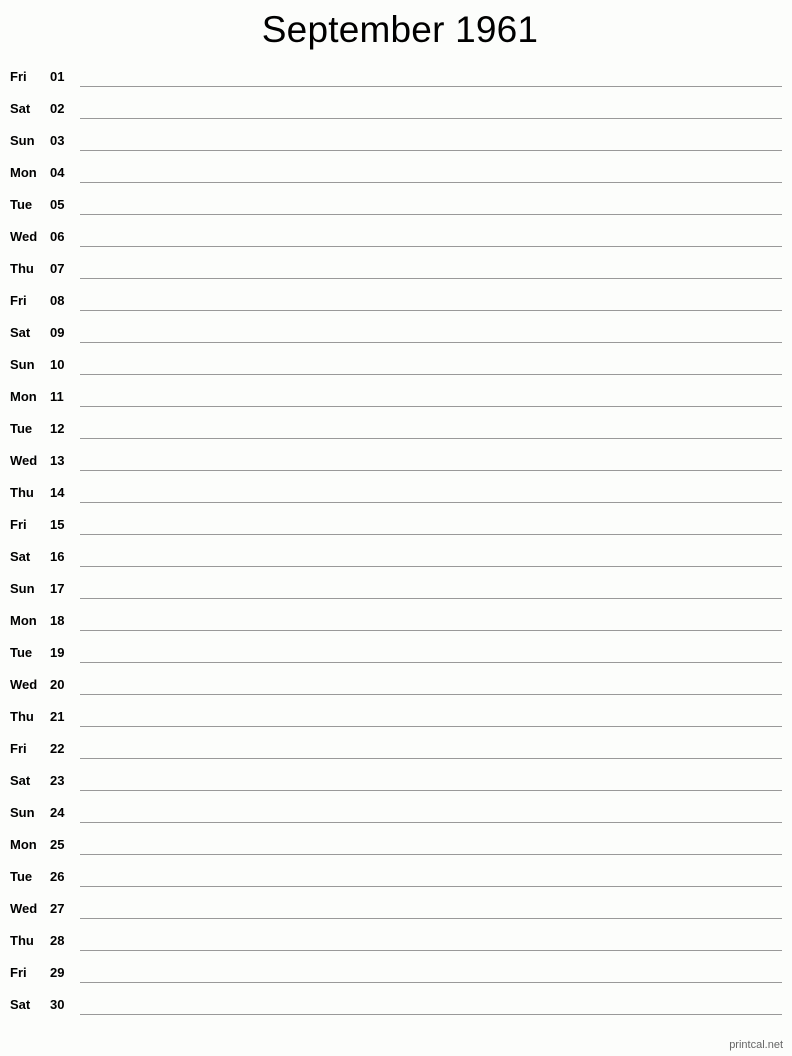 Image resolution: width=792 pixels, height=1056 pixels. I want to click on footer-credit: printcal.net, so click(756, 1045).